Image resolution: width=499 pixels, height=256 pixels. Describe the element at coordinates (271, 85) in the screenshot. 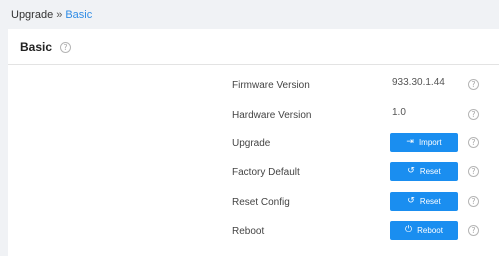

I see `firmware-version-label: Firmware Version` at that location.